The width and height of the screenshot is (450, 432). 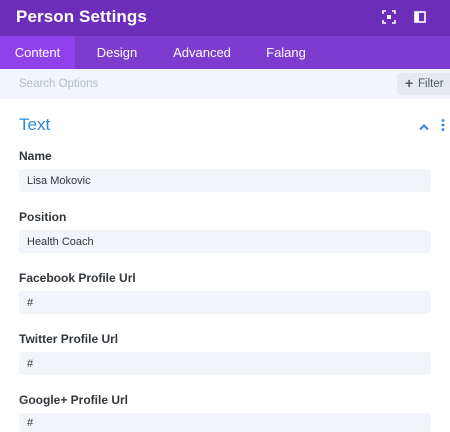 I want to click on modal-header: Person Settings, so click(x=225, y=18).